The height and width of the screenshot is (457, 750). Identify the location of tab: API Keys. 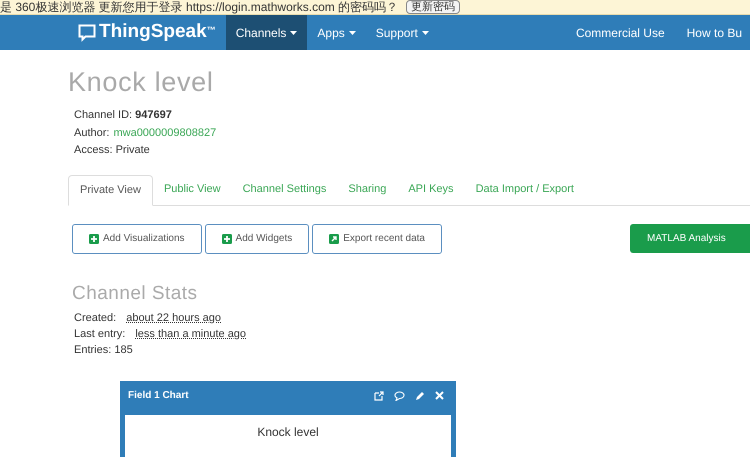
(431, 189).